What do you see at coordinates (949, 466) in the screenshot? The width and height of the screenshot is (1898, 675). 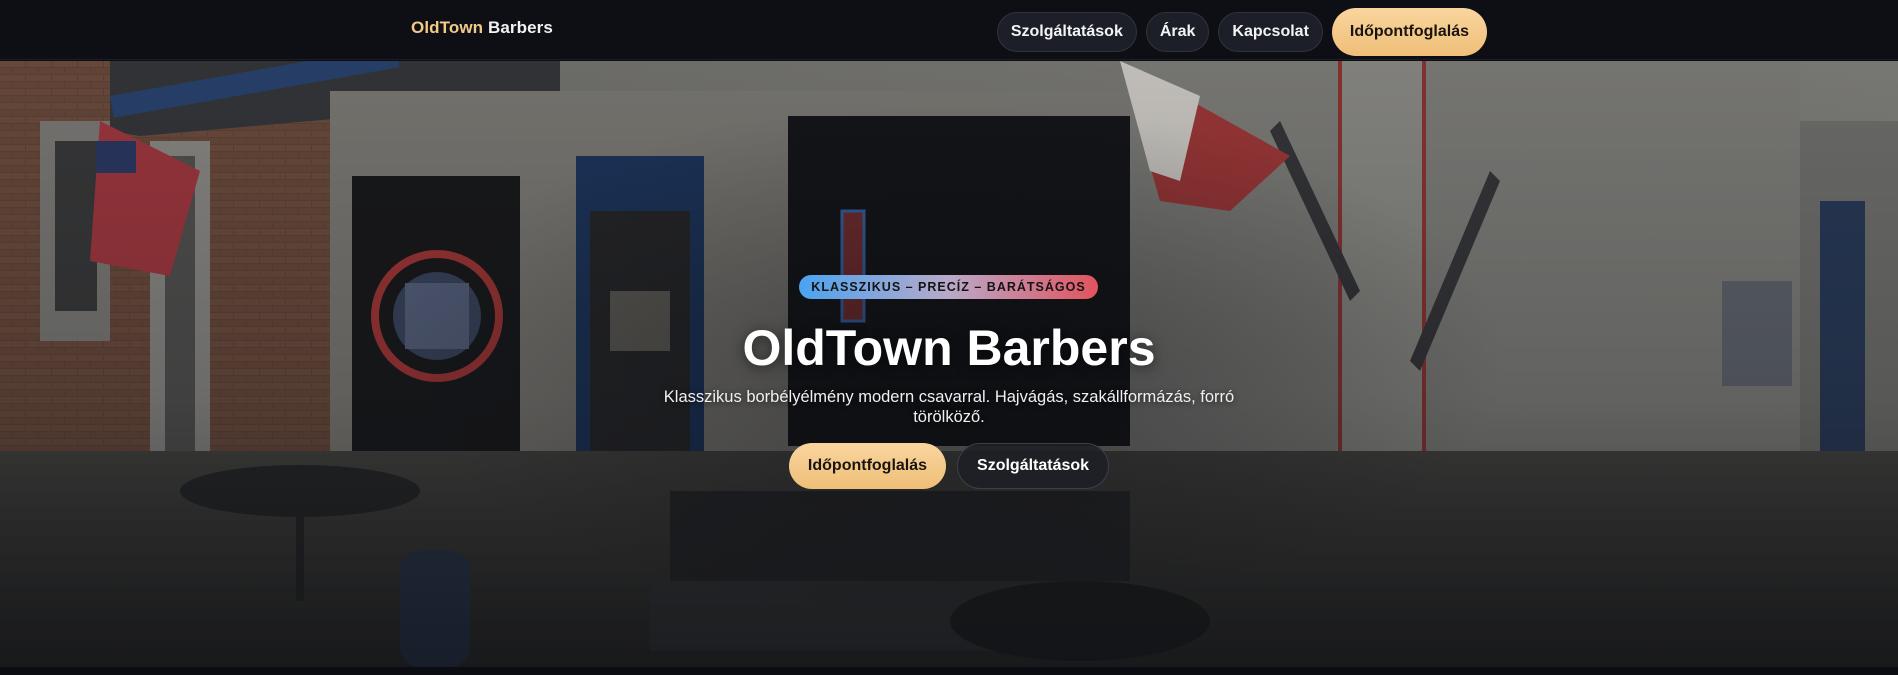 I see `hero-actions: Időpontfoglalás Szolgáltatások` at bounding box center [949, 466].